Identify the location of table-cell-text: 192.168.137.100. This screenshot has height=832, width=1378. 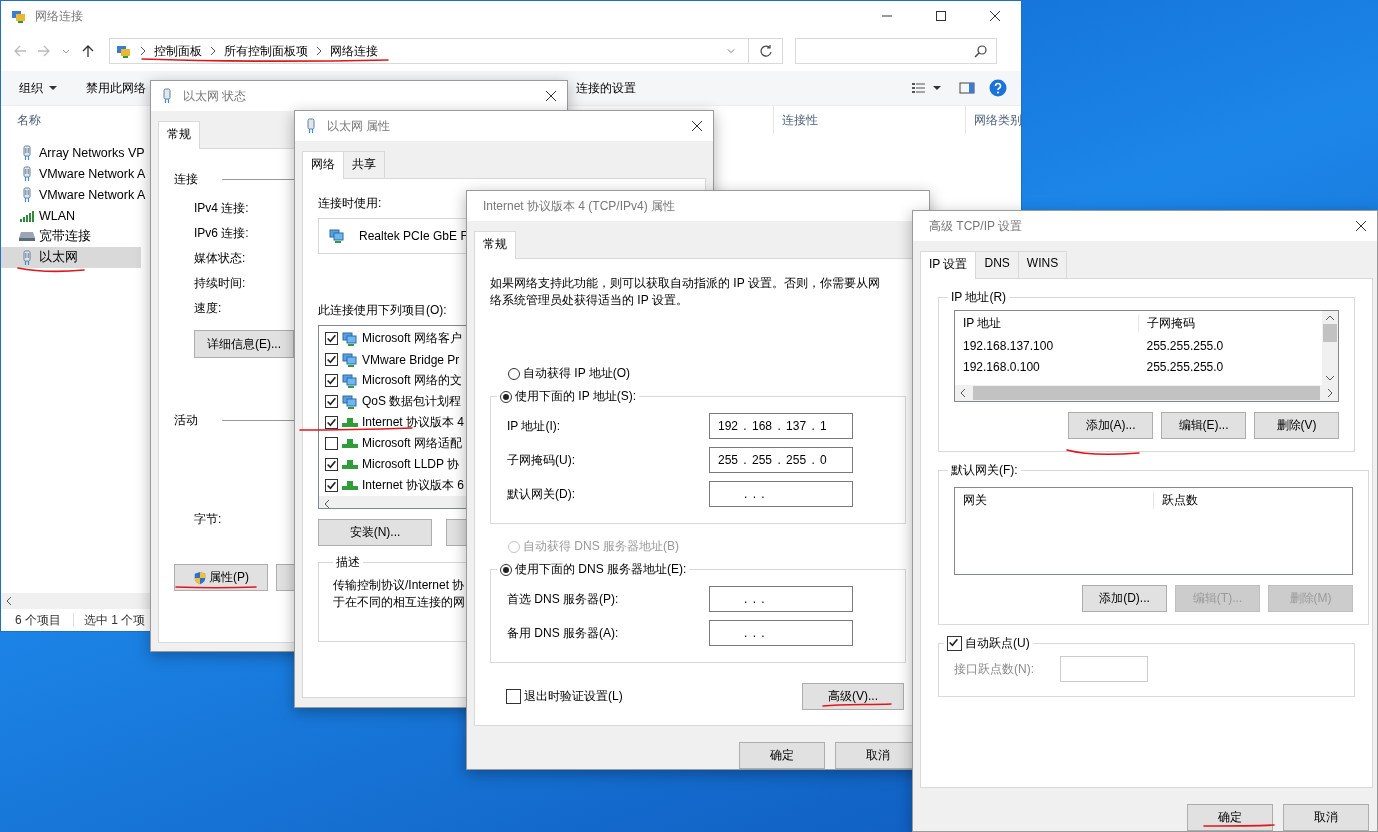
(1008, 345).